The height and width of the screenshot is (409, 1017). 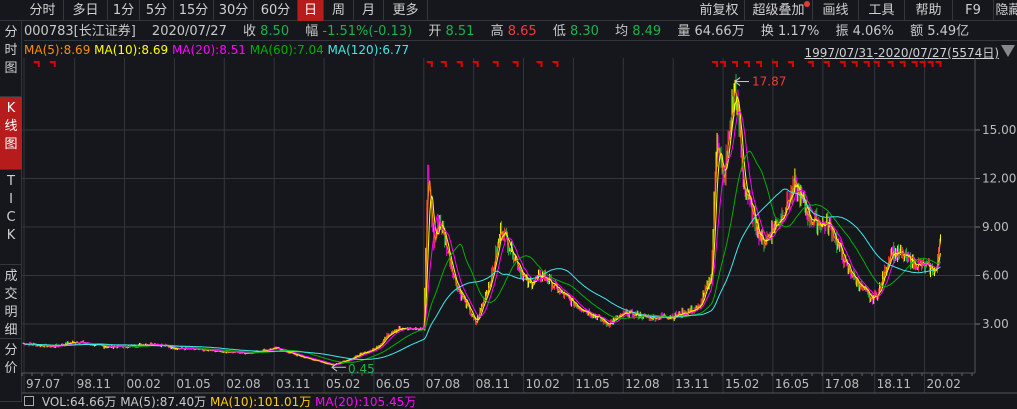 I want to click on min-price-label: 0.45, so click(x=361, y=369).